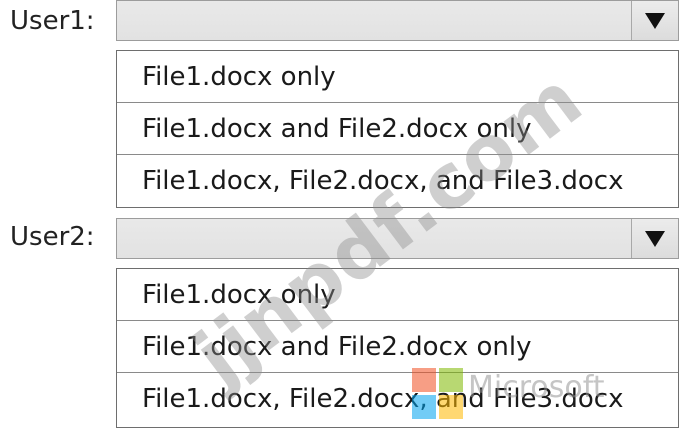 This screenshot has width=686, height=428. What do you see at coordinates (397, 238) in the screenshot?
I see `user2-dropdown` at bounding box center [397, 238].